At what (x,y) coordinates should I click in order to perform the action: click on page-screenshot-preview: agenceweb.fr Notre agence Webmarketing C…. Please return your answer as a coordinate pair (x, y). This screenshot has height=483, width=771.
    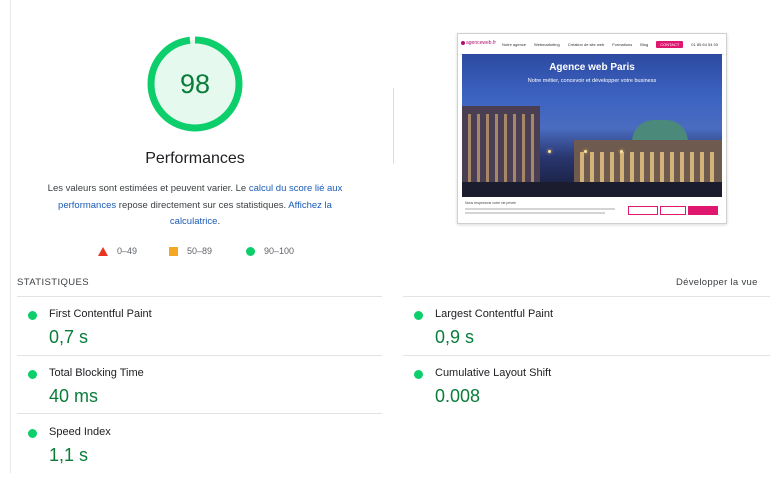
    Looking at the image, I should click on (592, 128).